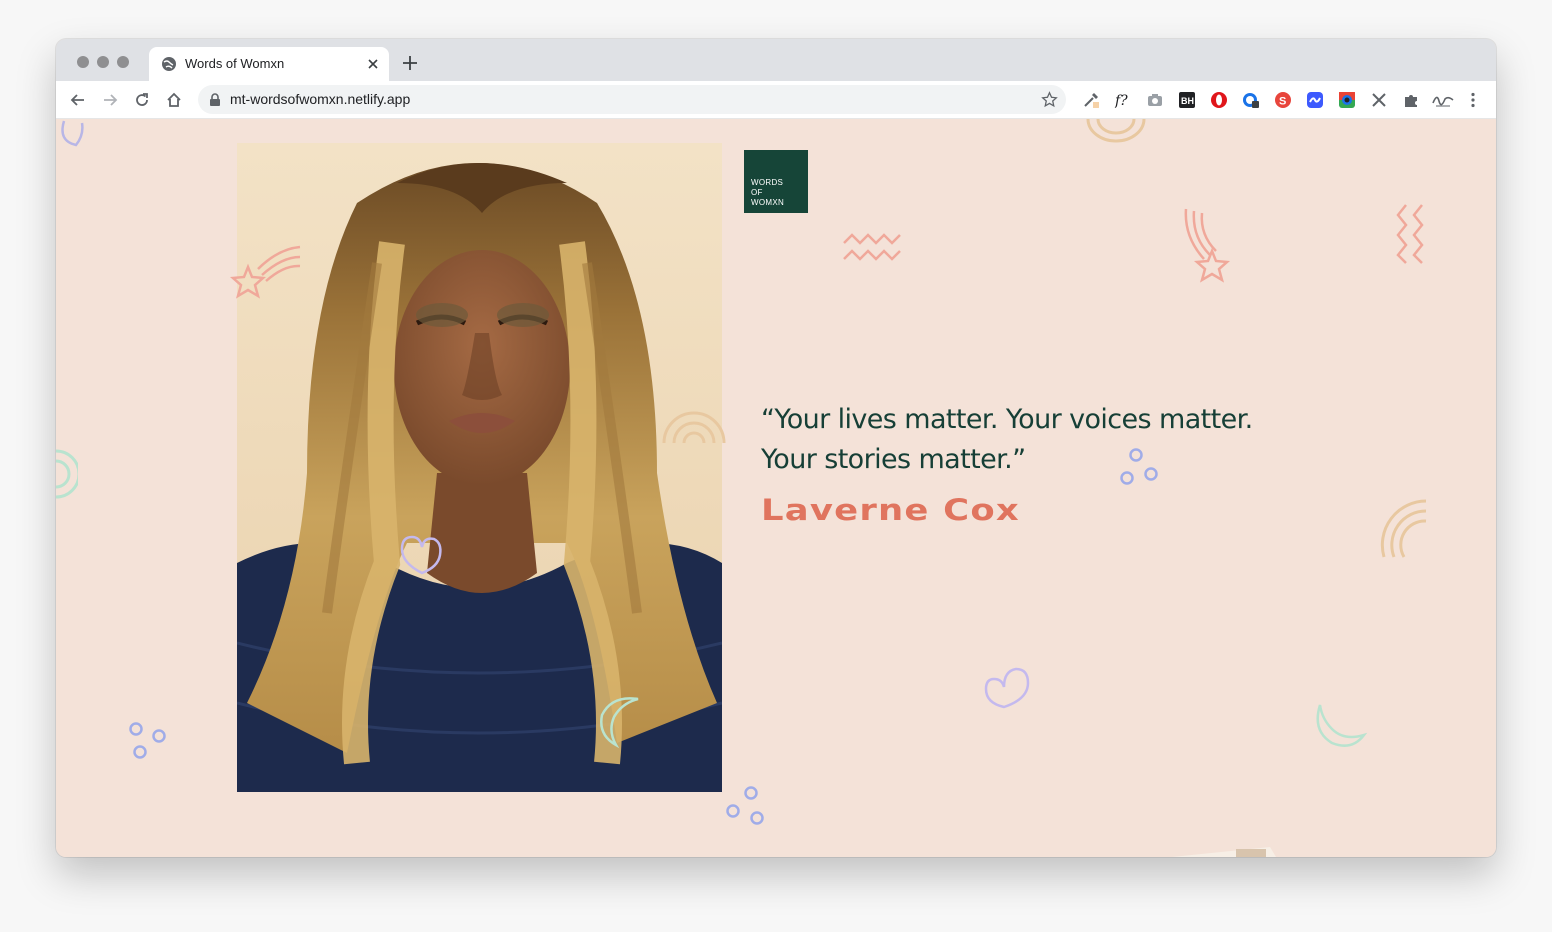 The image size is (1552, 932). Describe the element at coordinates (1007, 688) in the screenshot. I see `heart-outline-doodle-icon` at that location.